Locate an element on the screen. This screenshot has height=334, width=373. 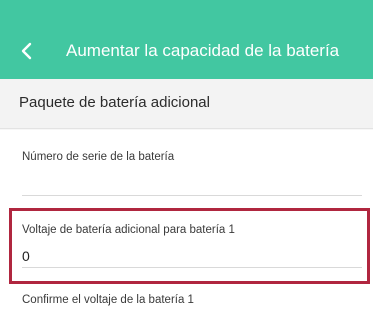
additional-voltage-field is located at coordinates (192, 256).